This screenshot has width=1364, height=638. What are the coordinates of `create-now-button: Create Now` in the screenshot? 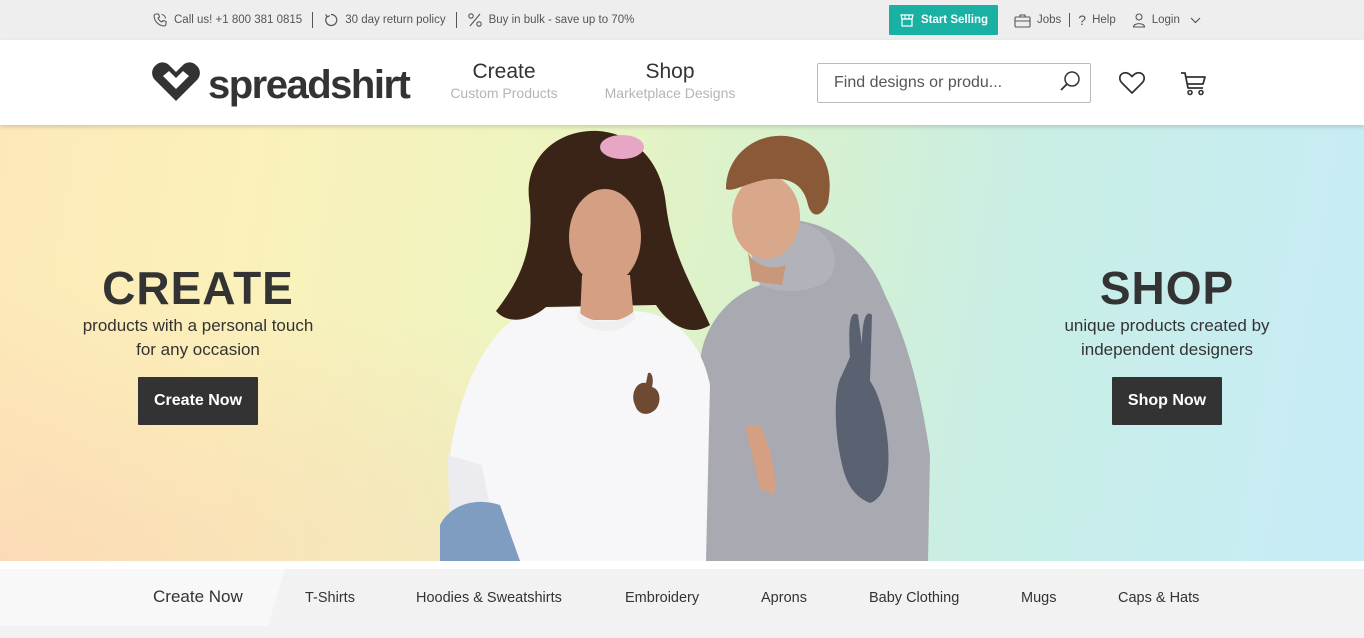 It's located at (198, 401).